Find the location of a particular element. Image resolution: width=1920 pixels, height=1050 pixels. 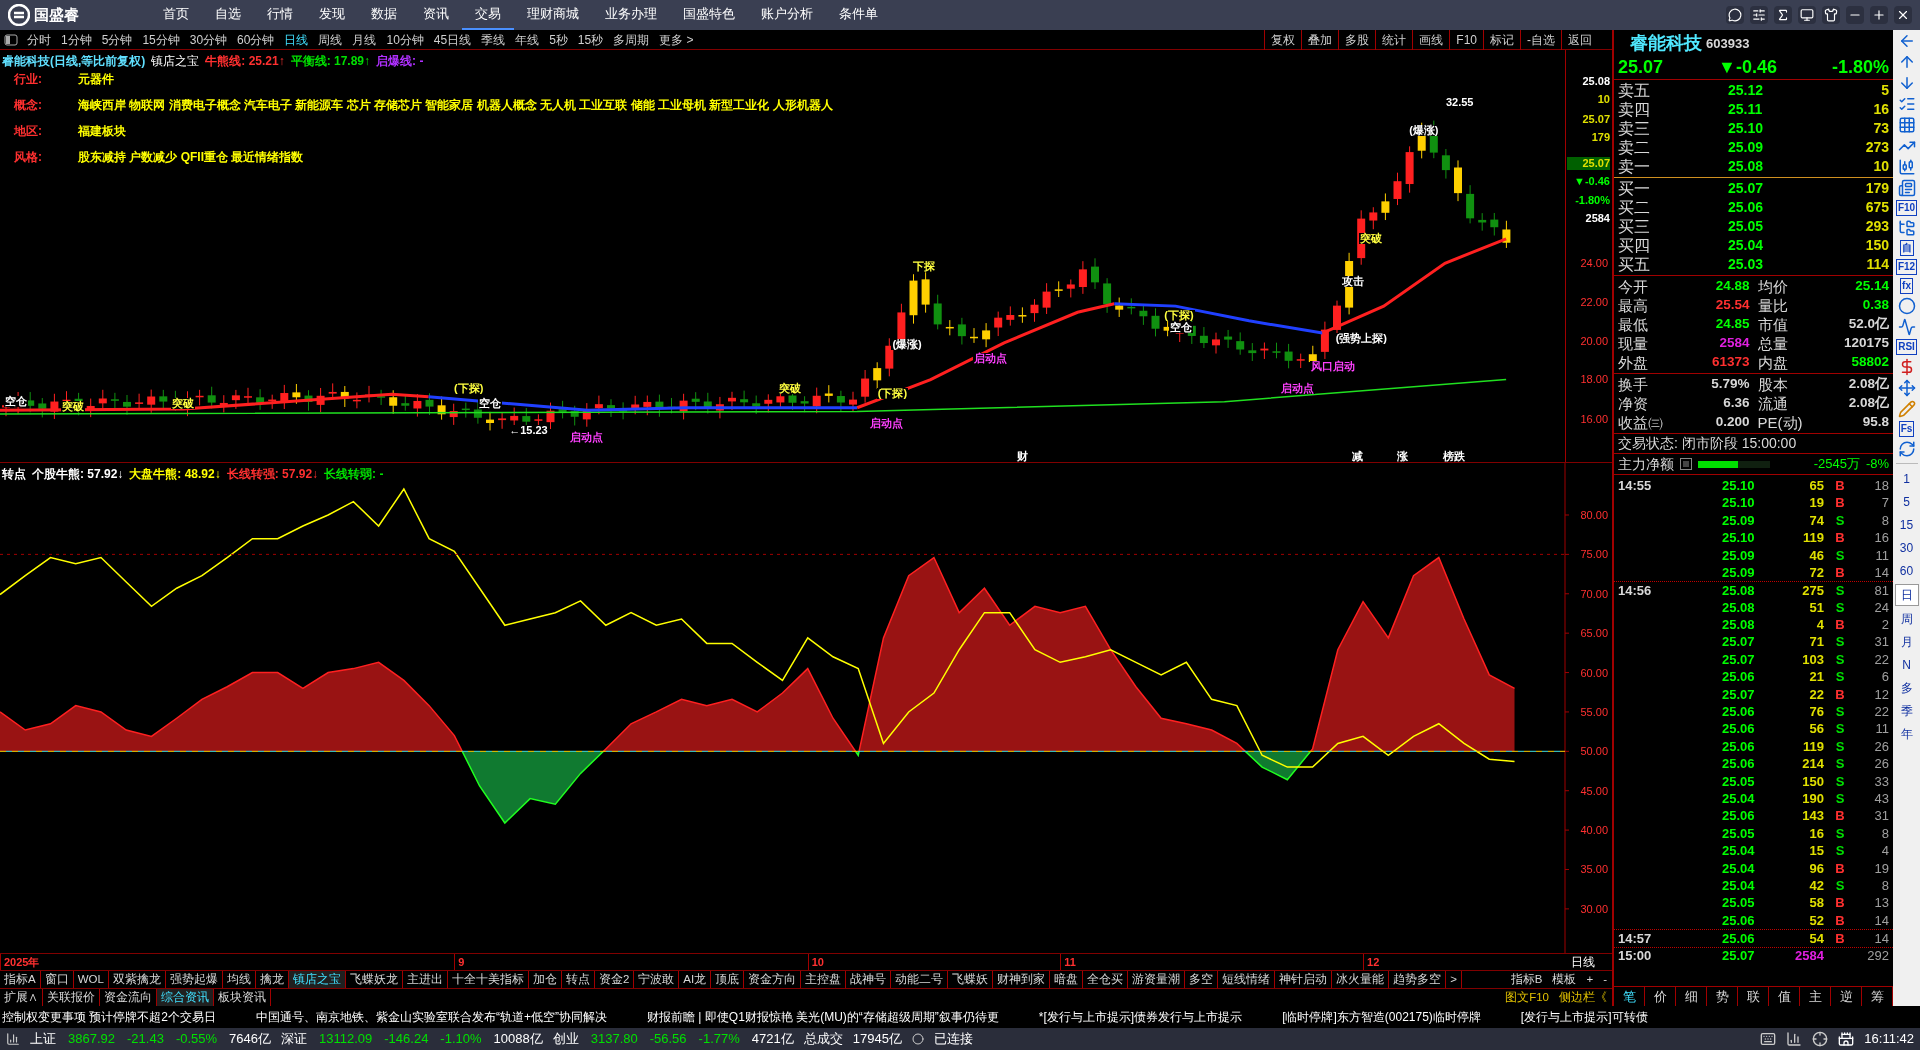

function-icon is located at coordinates (1783, 15).